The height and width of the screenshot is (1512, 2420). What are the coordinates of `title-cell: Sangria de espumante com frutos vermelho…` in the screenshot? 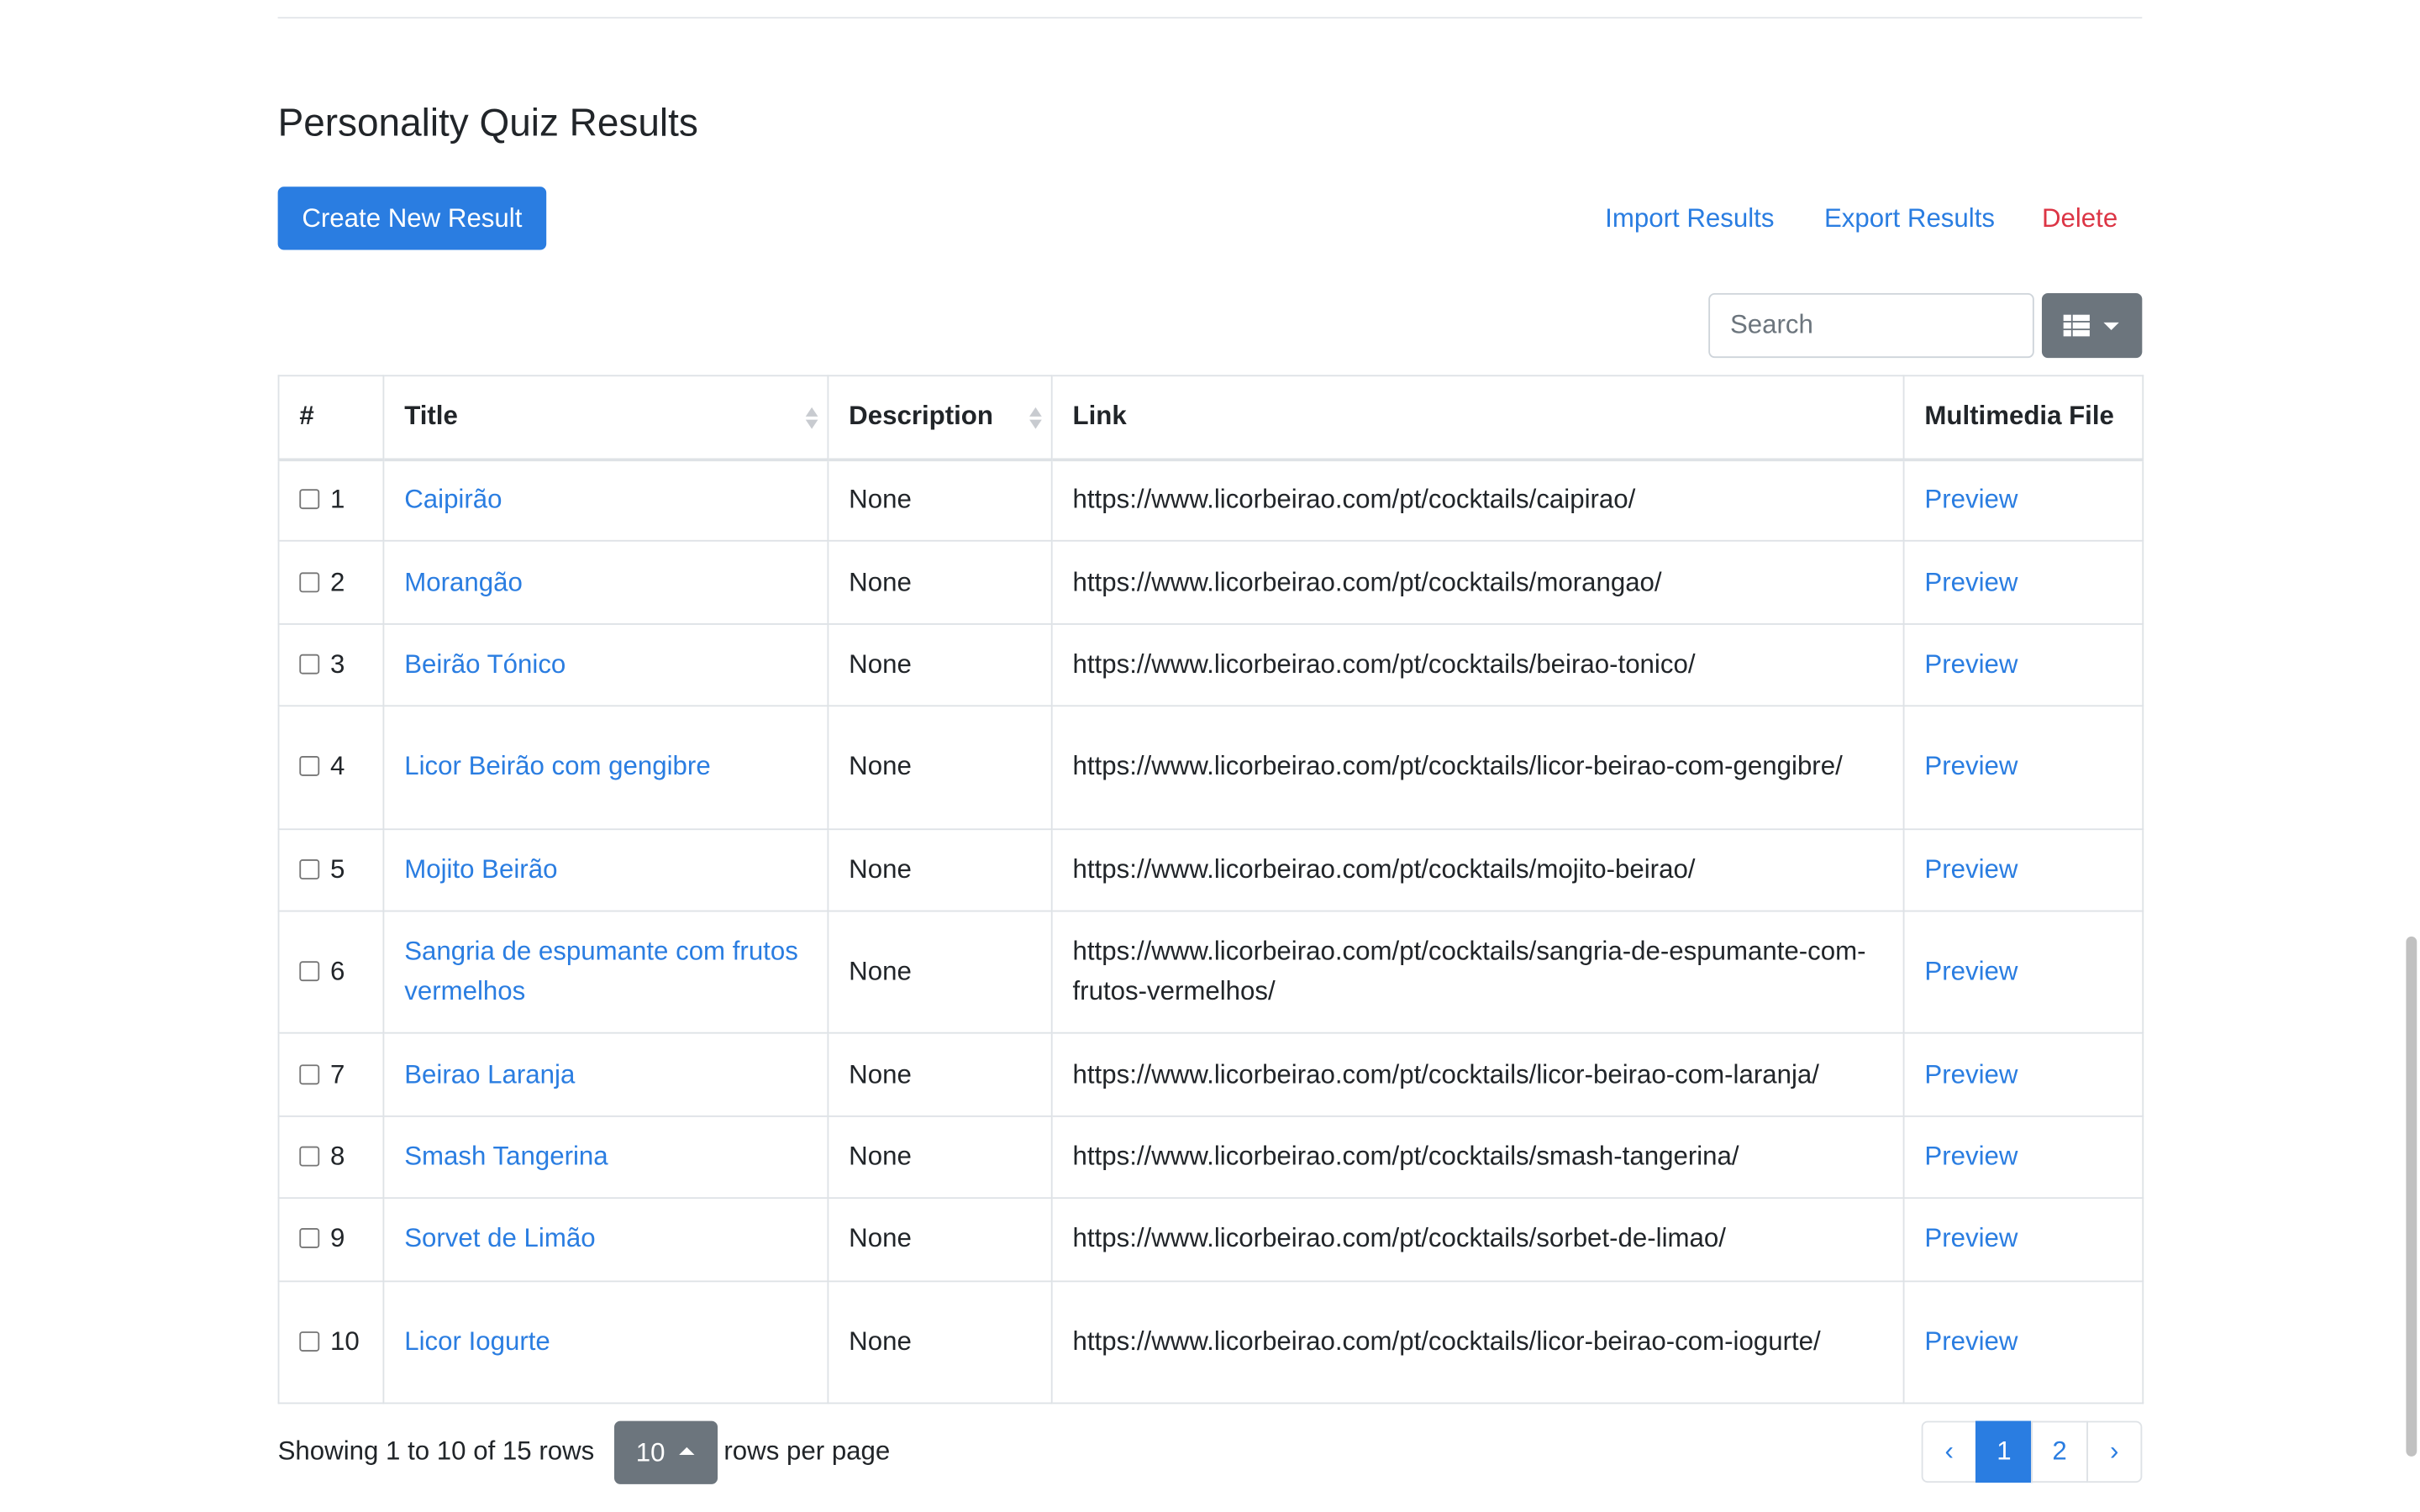 It's located at (605, 972).